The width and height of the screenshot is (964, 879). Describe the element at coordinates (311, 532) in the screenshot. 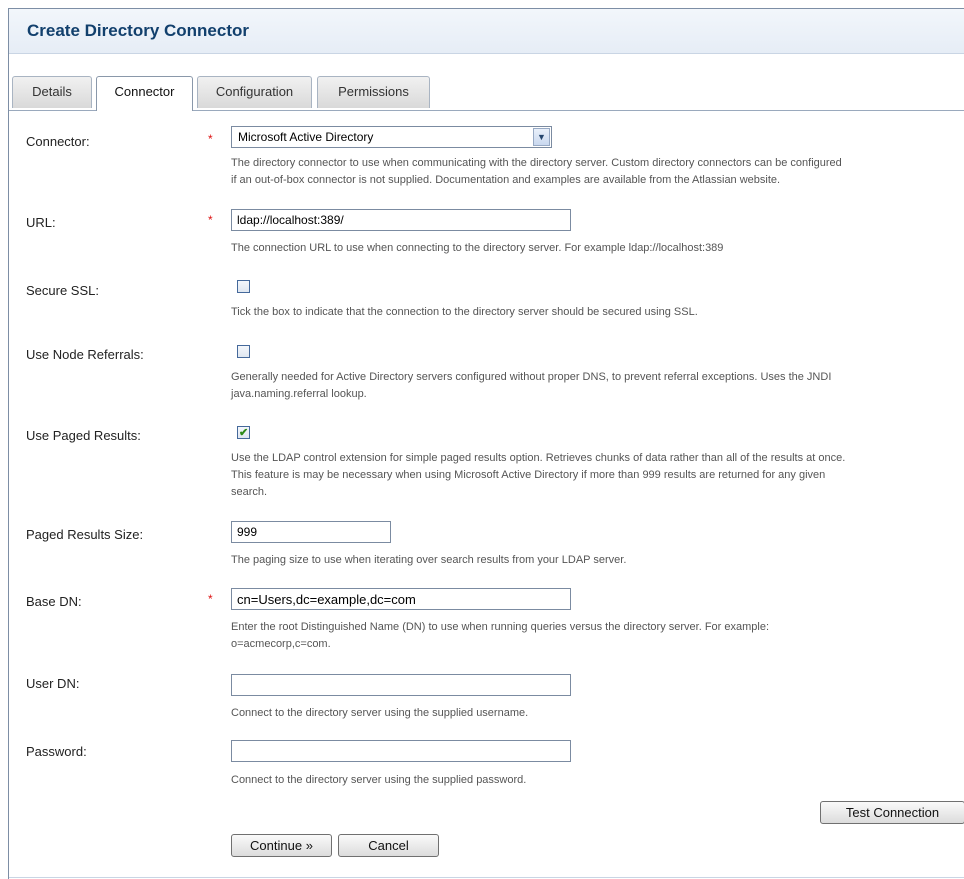

I see `paged-results-size-input` at that location.